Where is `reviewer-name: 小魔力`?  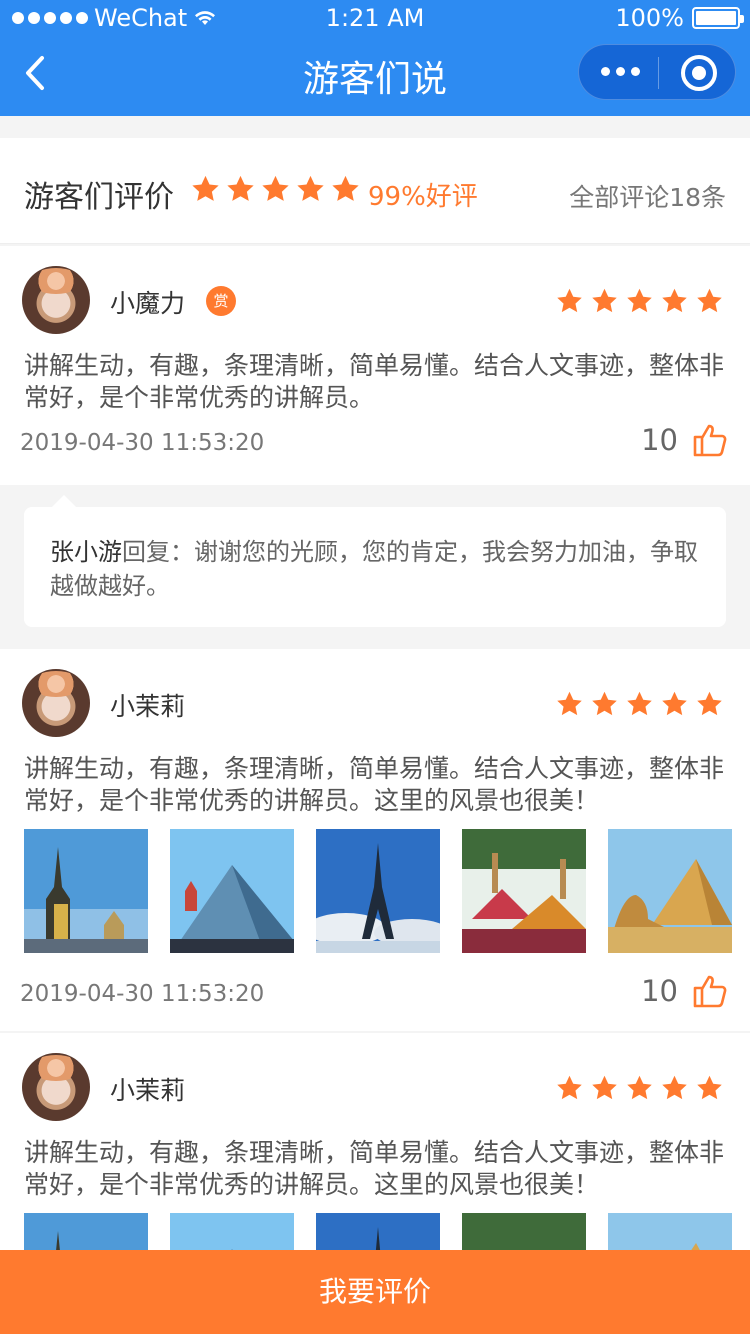 reviewer-name: 小魔力 is located at coordinates (148, 303).